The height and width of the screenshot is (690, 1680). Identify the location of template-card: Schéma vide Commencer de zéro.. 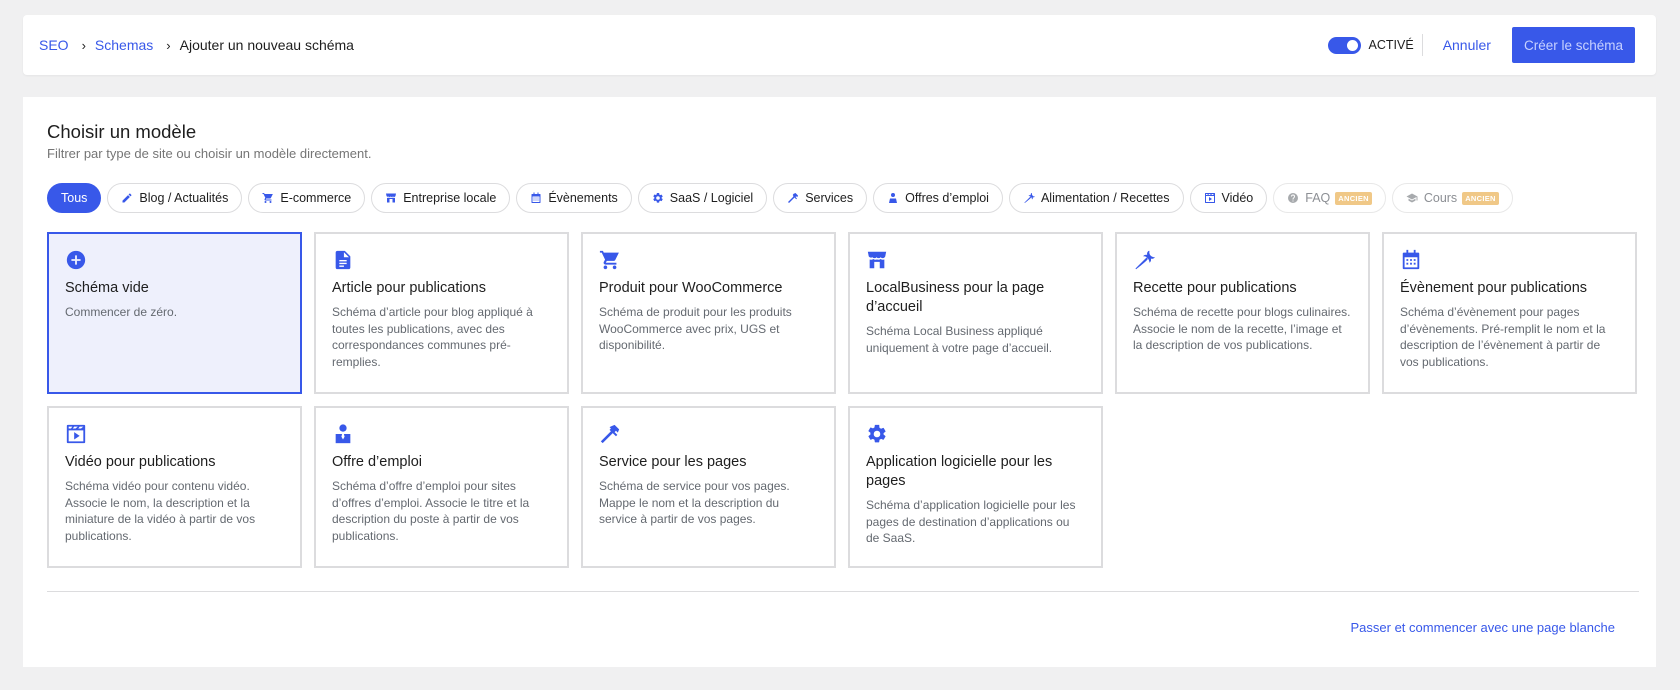
(174, 313).